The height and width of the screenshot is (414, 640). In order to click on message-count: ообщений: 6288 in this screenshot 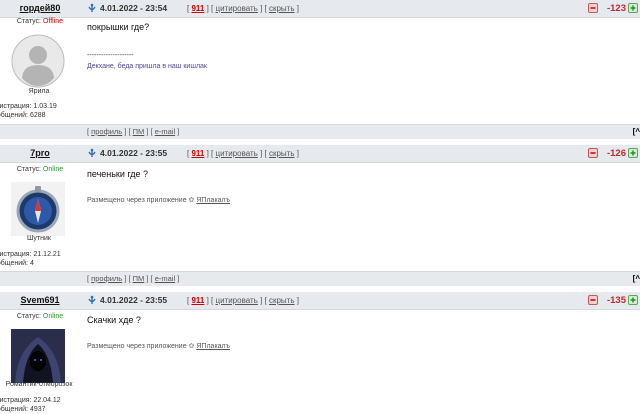, I will do `click(23, 115)`.